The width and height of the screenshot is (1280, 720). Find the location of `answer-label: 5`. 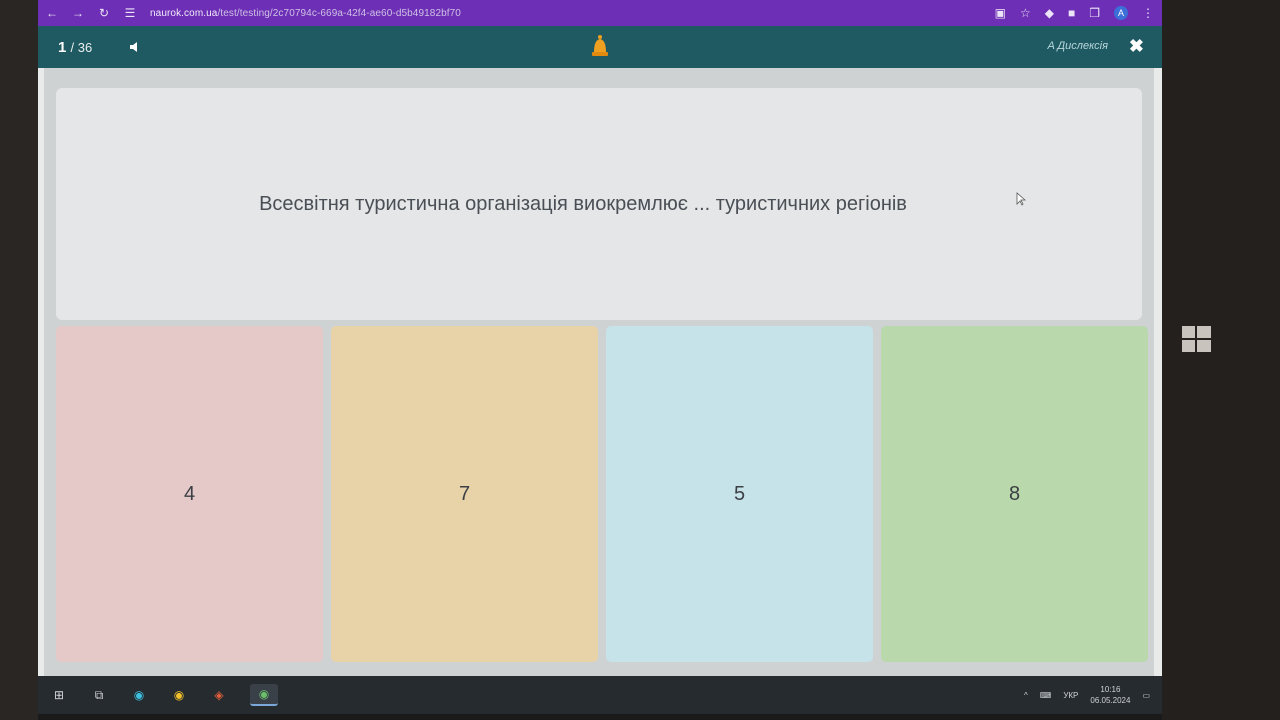

answer-label: 5 is located at coordinates (739, 493).